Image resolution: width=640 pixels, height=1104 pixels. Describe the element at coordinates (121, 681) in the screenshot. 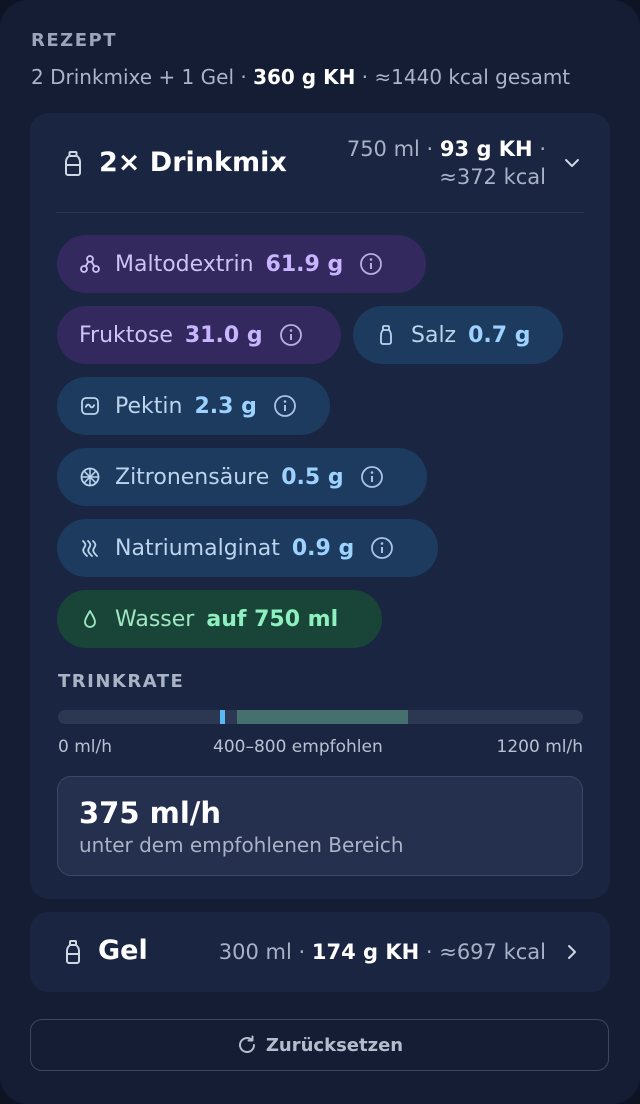

I see `drink-rate-label: TRINKRATE` at that location.